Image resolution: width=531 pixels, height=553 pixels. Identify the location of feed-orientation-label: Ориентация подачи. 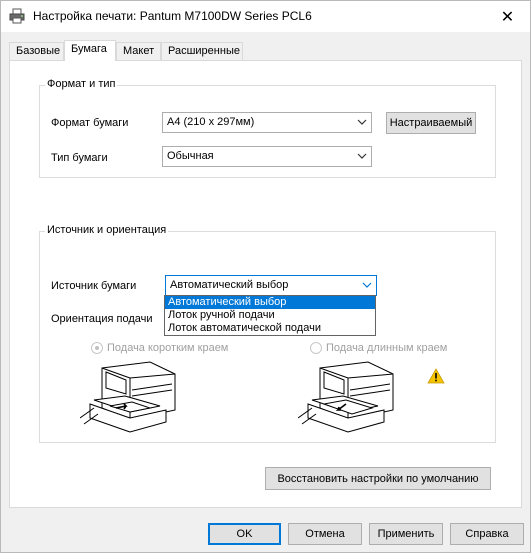
(102, 319).